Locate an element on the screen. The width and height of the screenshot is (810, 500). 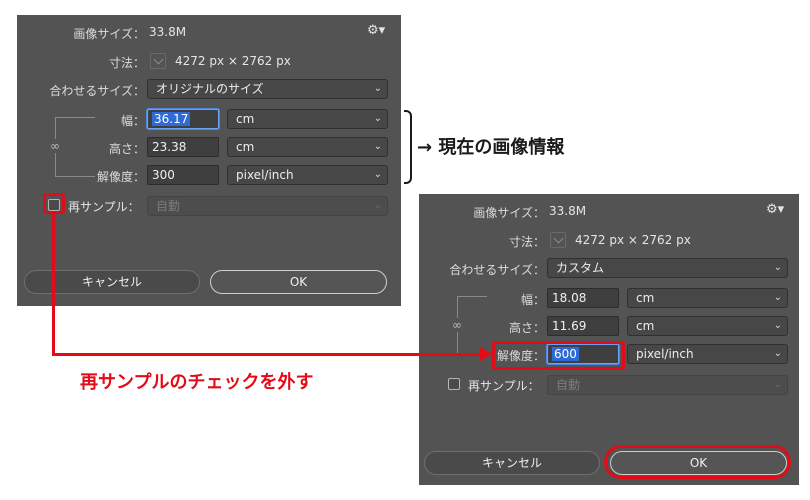
width-input: 36.17 is located at coordinates (183, 119).